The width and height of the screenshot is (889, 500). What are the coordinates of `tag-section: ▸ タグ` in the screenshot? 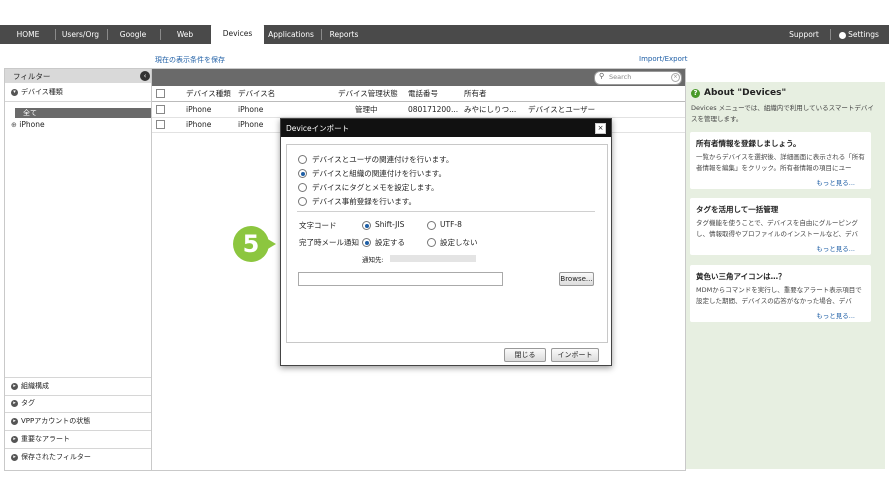 It's located at (78, 404).